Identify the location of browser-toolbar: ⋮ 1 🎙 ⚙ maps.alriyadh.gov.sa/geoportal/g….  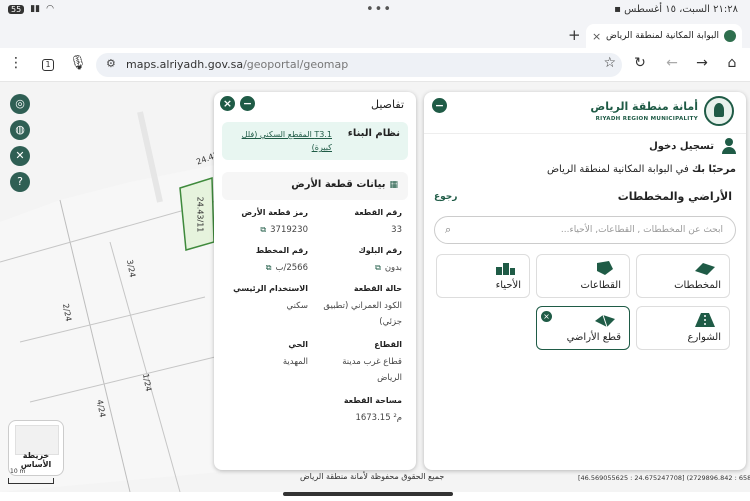
(375, 65).